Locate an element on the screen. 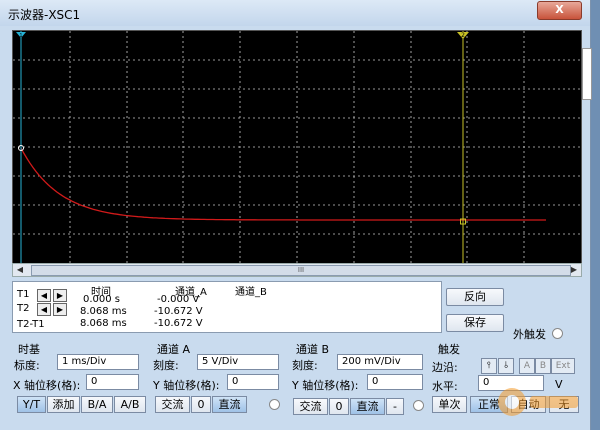  timebase-xpos-field: 0 is located at coordinates (112, 382).